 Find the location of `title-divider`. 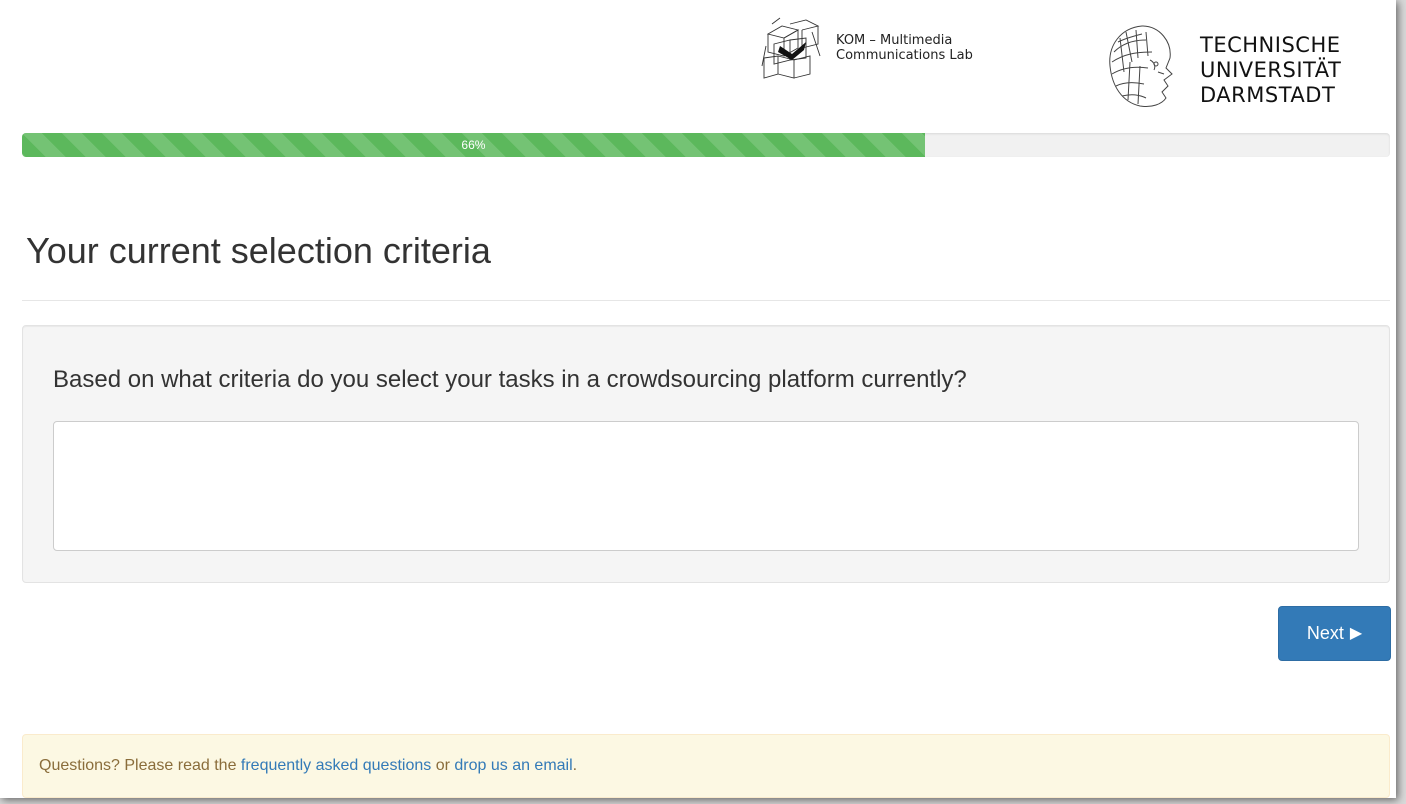

title-divider is located at coordinates (706, 300).